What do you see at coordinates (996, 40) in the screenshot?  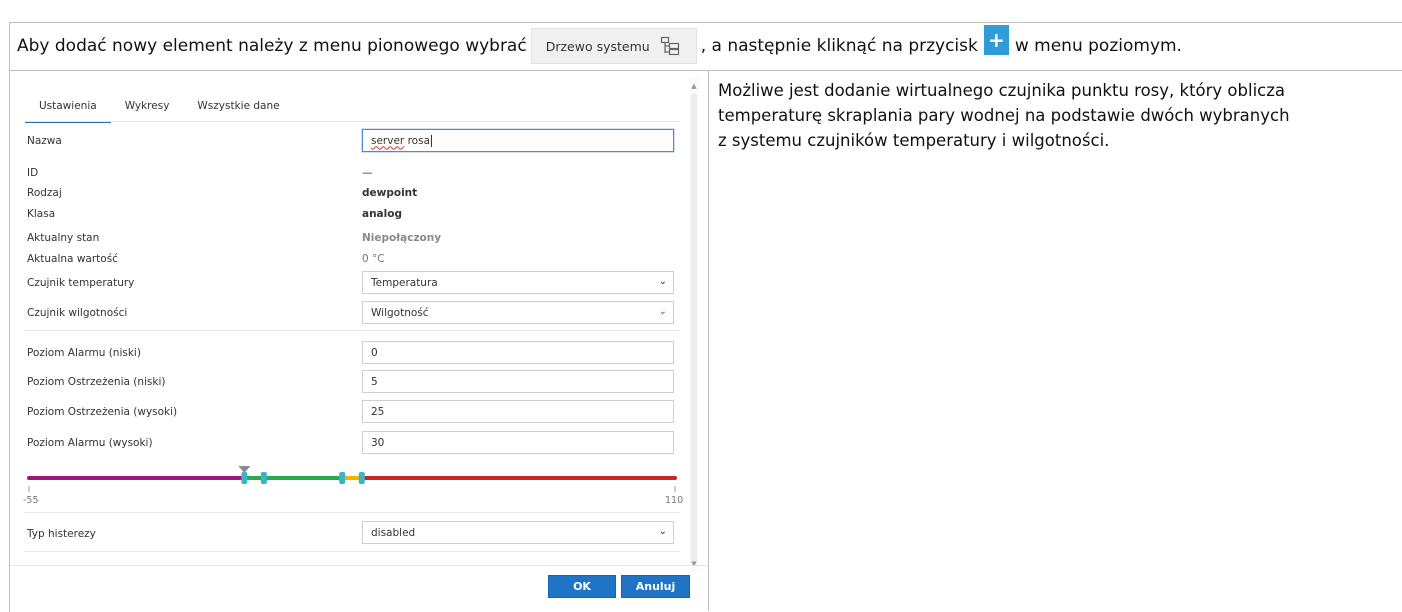 I see `plus-icon: +` at bounding box center [996, 40].